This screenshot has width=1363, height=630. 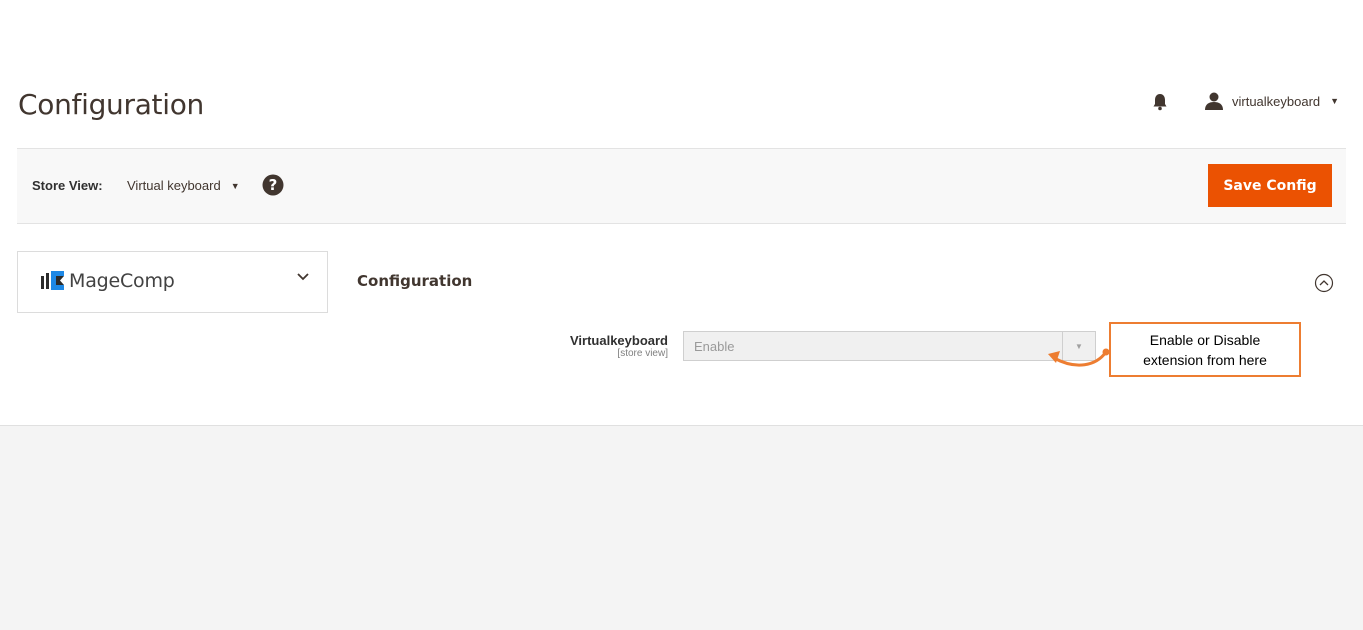 I want to click on user-icon, so click(x=1214, y=101).